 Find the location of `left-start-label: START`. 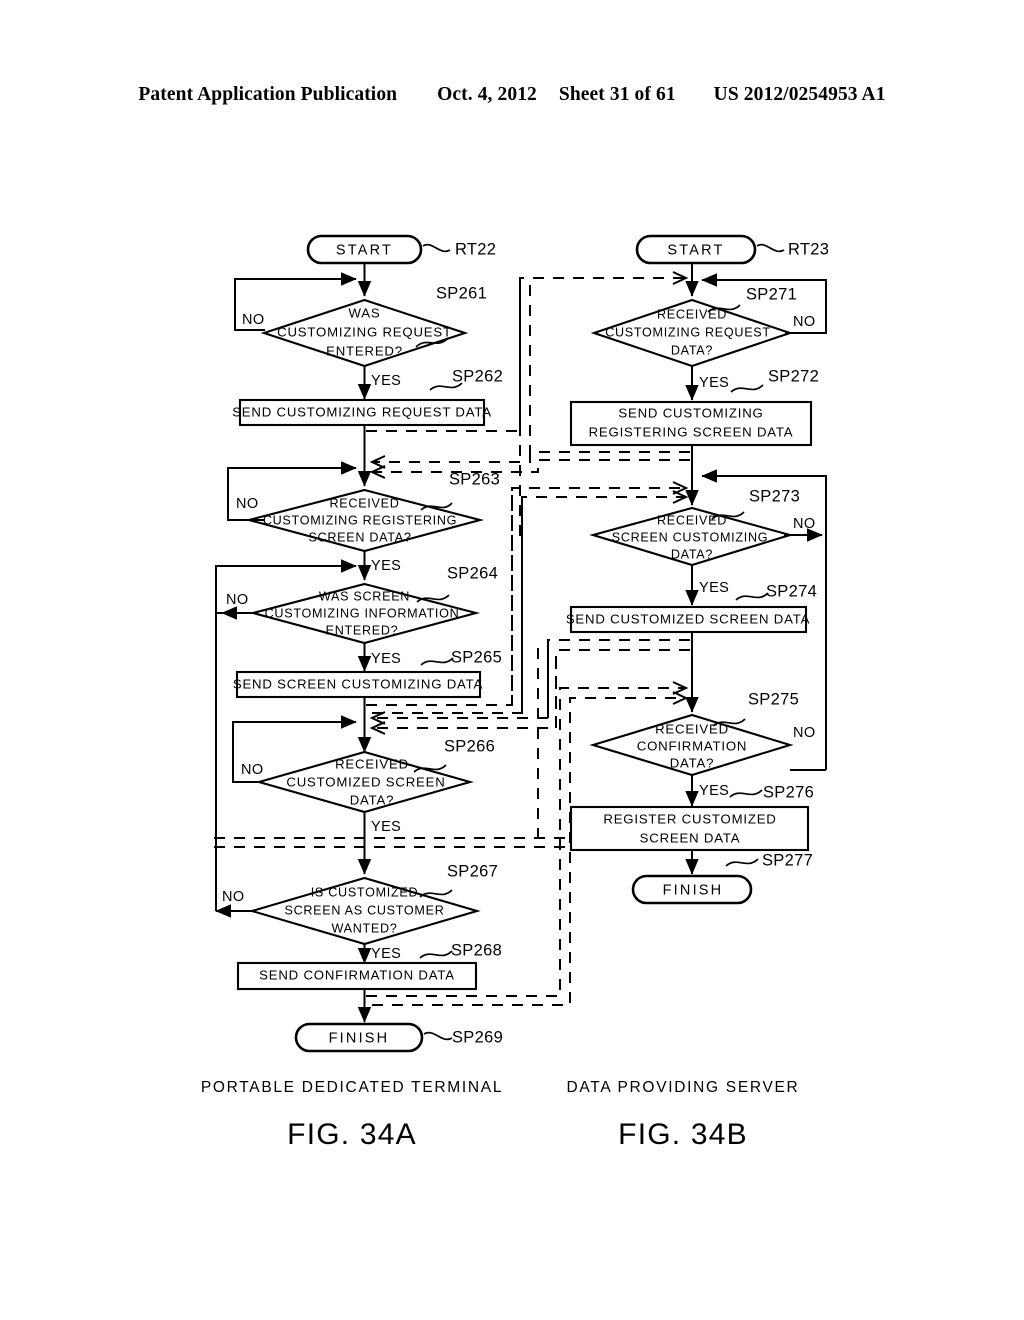

left-start-label: START is located at coordinates (364, 250).